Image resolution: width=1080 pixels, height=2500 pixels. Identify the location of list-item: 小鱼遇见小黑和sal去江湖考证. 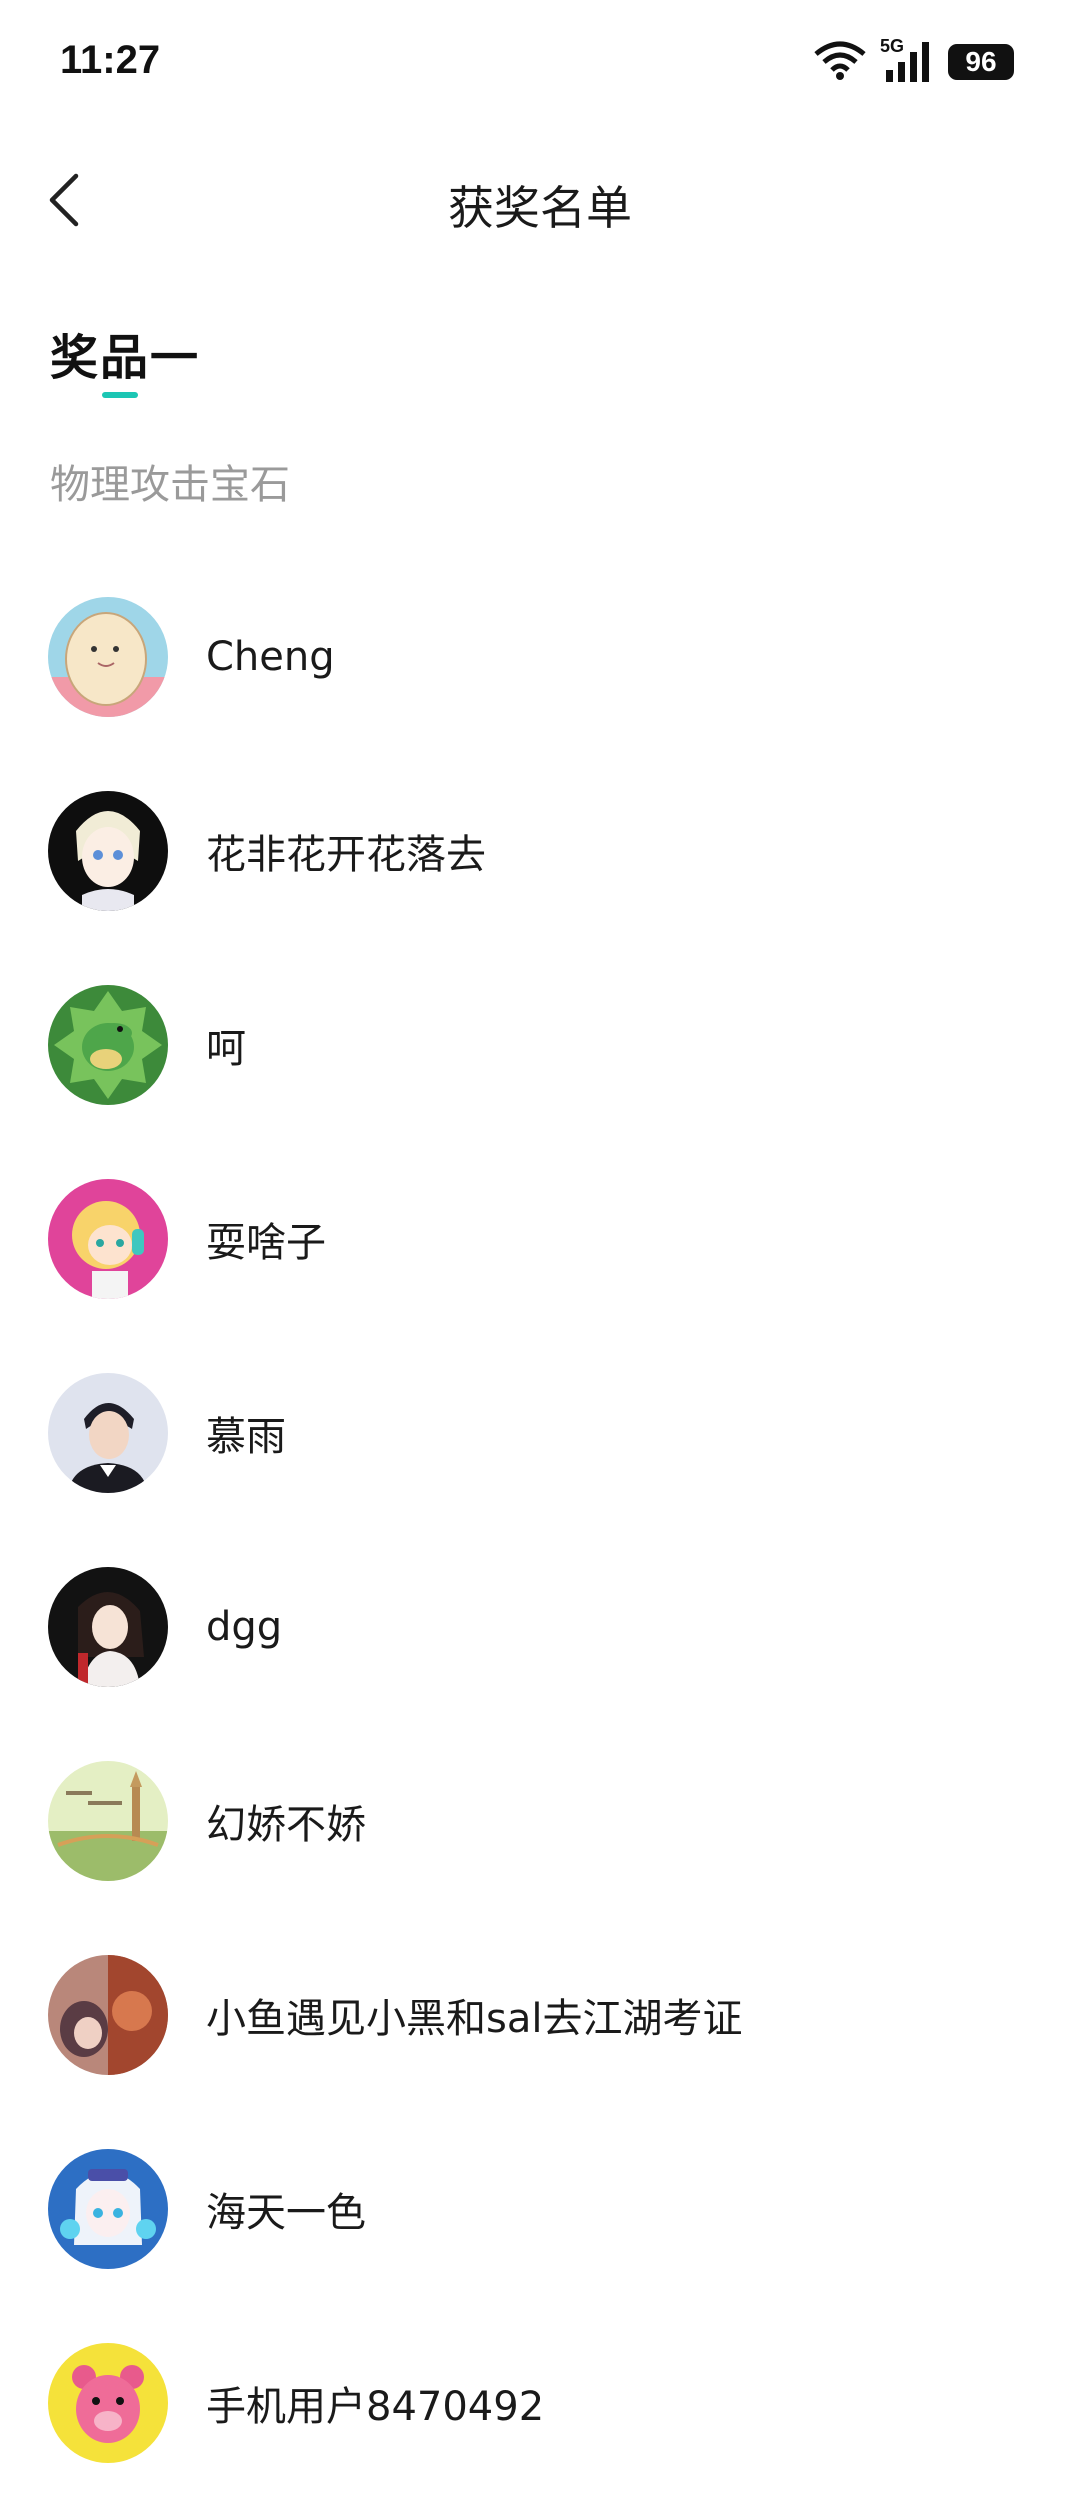
(540, 2015).